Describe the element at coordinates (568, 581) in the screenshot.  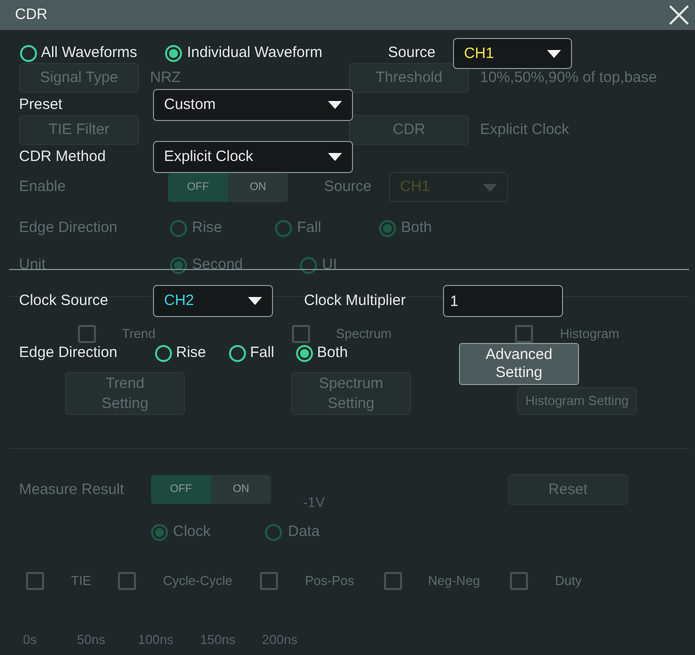
I see `checkbox-label: Duty` at that location.